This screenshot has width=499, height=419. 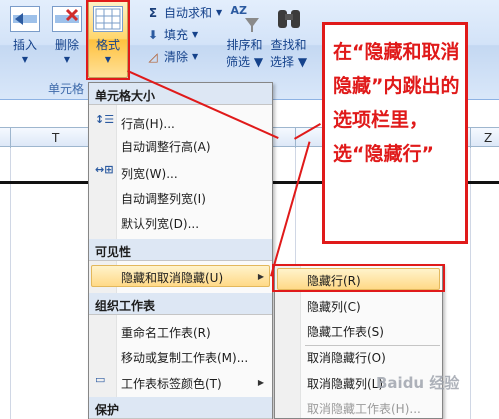 I want to click on submenu-separator, so click(x=372, y=345).